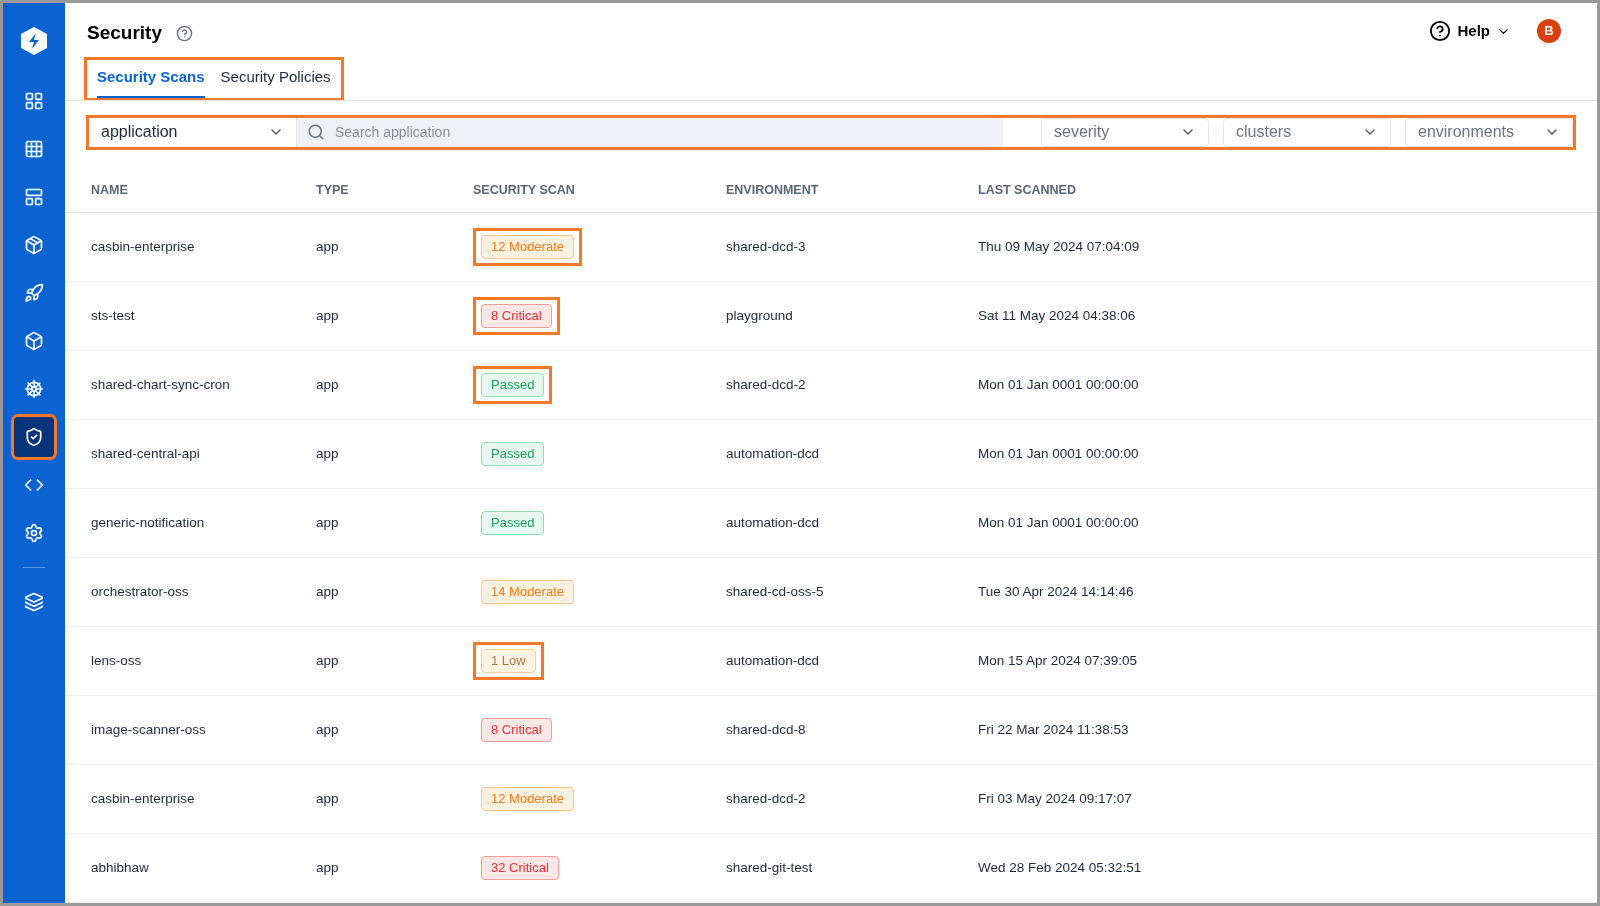 This screenshot has width=1600, height=906. I want to click on table-cell-text: Tue 30 Apr 2024 14:14:46, so click(1056, 591).